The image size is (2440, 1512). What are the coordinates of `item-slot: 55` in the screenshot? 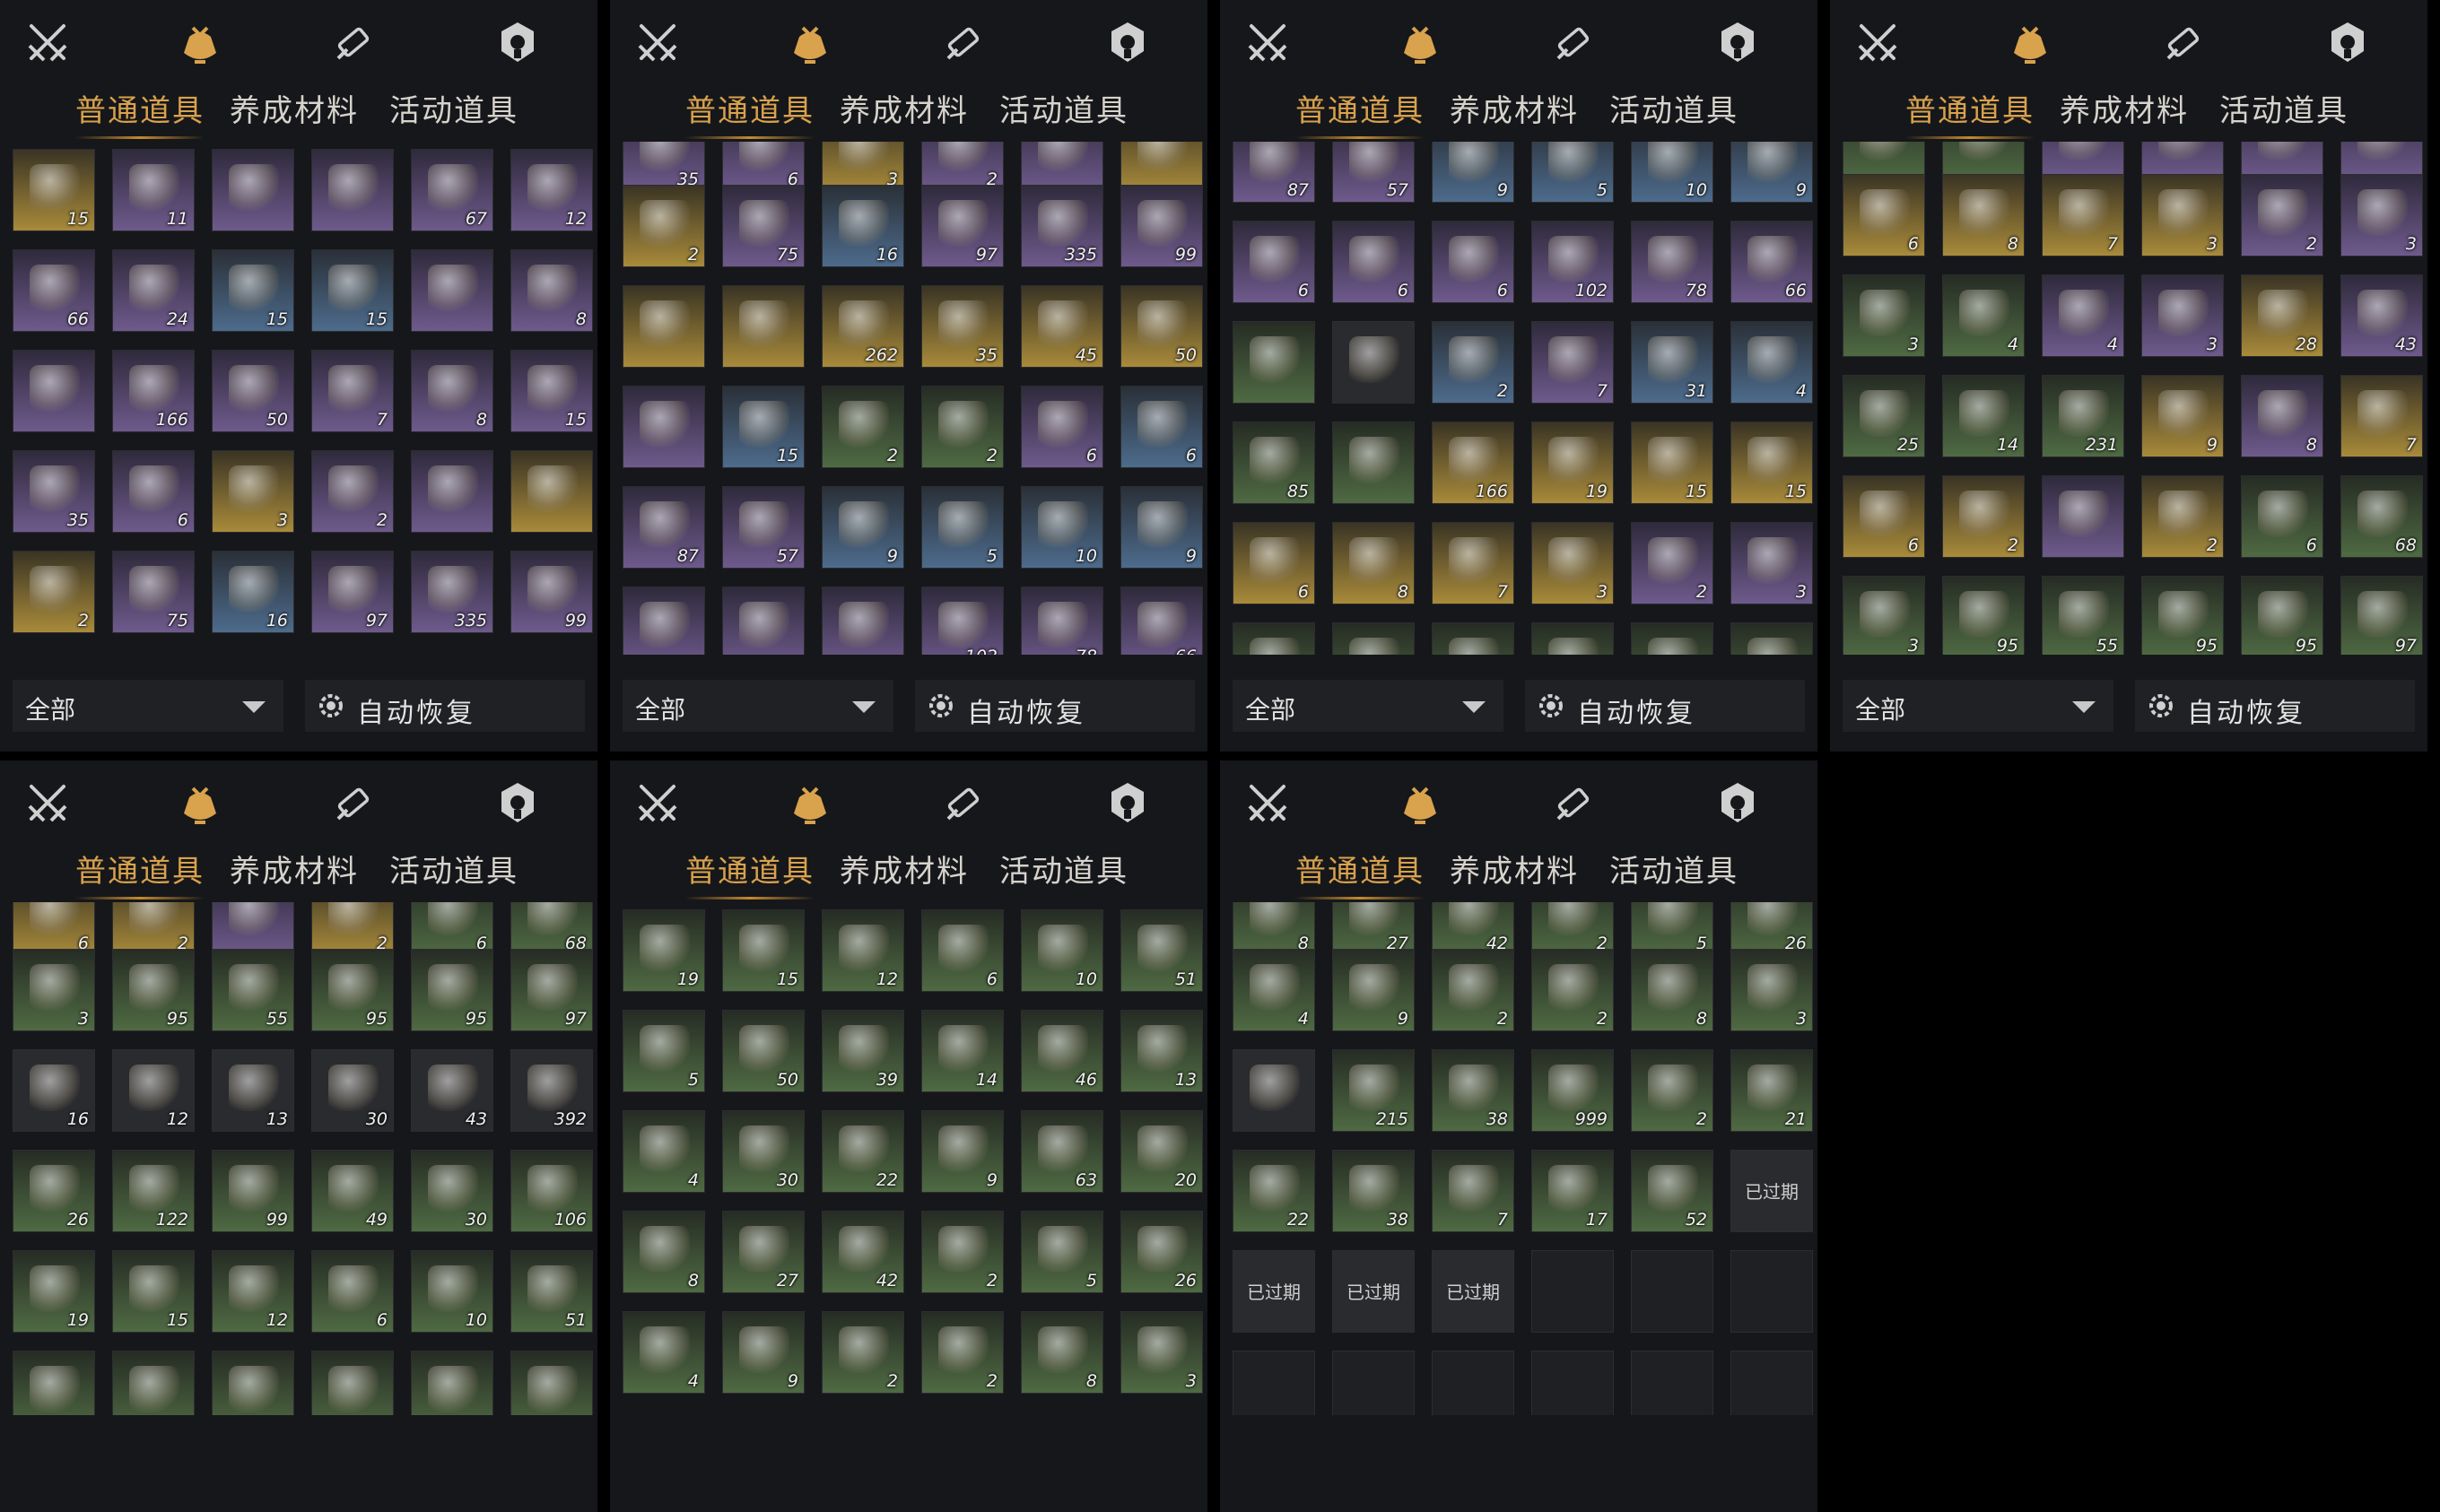 It's located at (253, 990).